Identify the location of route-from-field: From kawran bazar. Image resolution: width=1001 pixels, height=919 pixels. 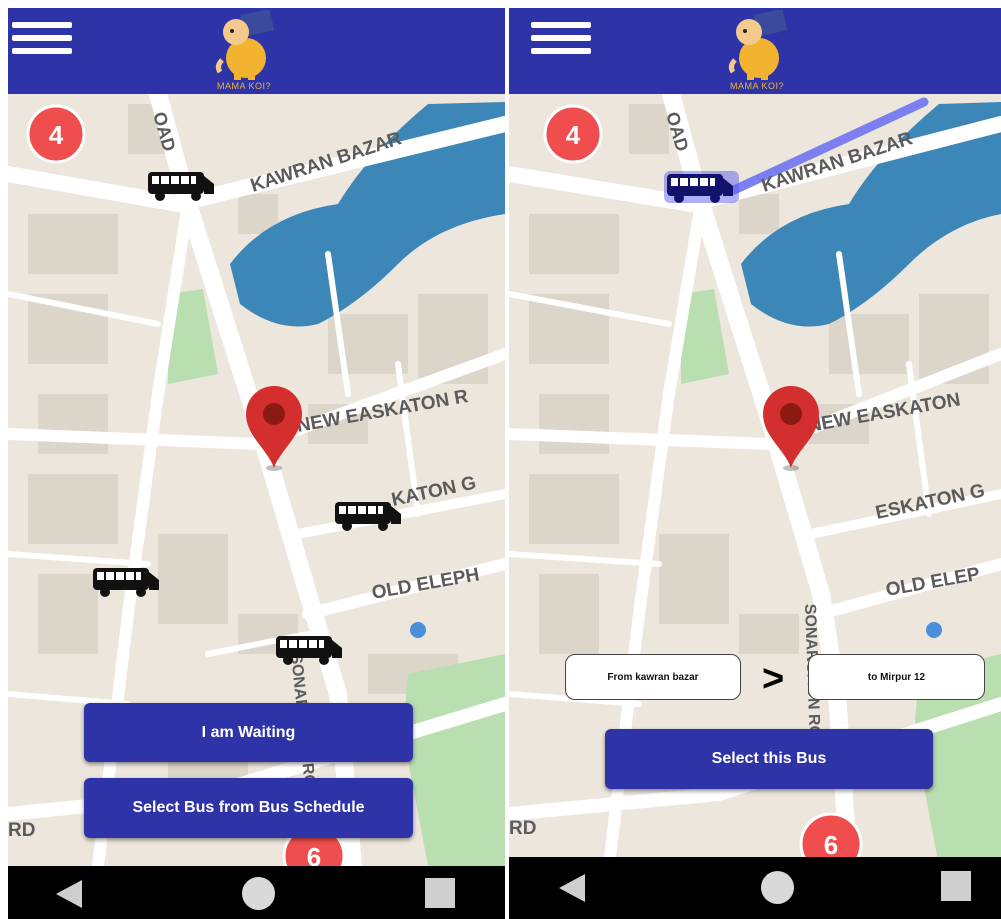
(653, 677).